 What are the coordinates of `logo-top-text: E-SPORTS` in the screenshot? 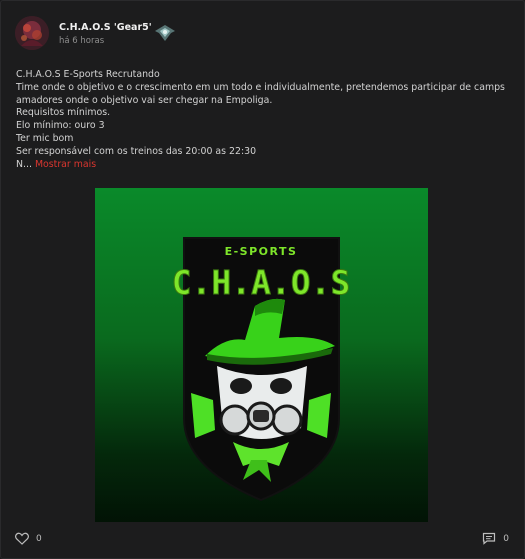 It's located at (261, 251).